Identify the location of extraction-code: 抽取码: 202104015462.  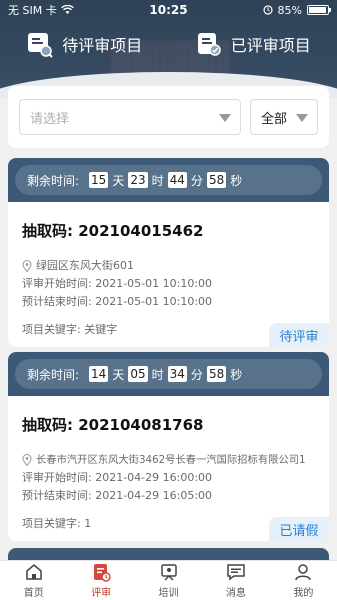
(168, 230).